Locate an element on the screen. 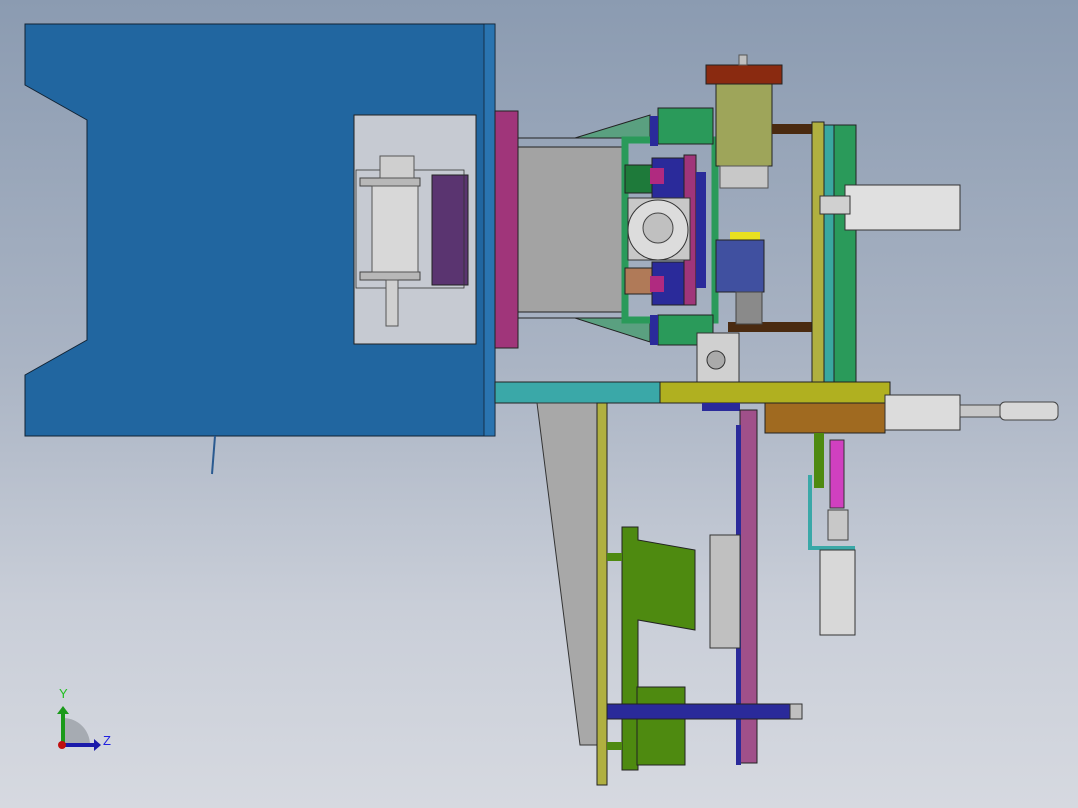 The width and height of the screenshot is (1078, 808). triad-origin is located at coordinates (62, 745).